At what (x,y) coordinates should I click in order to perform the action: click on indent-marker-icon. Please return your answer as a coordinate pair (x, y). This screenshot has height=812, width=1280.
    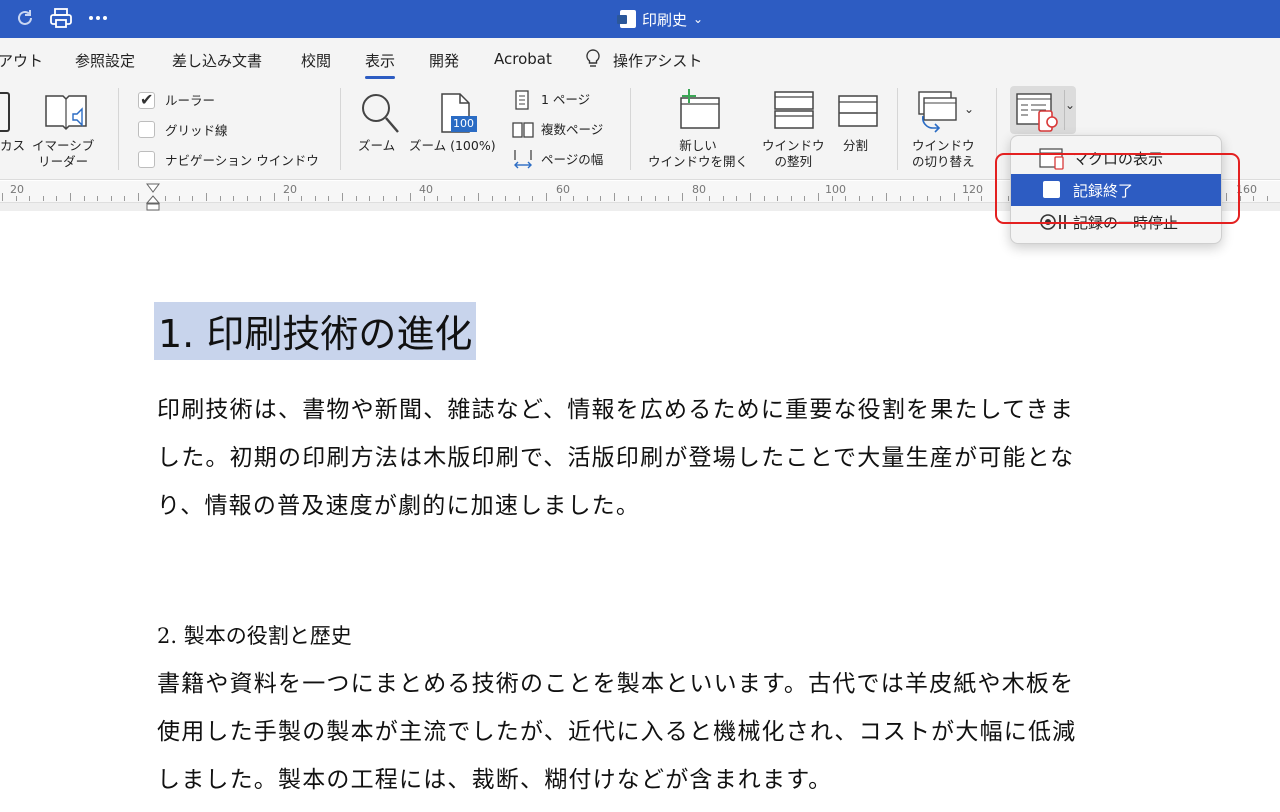
    Looking at the image, I should click on (153, 199).